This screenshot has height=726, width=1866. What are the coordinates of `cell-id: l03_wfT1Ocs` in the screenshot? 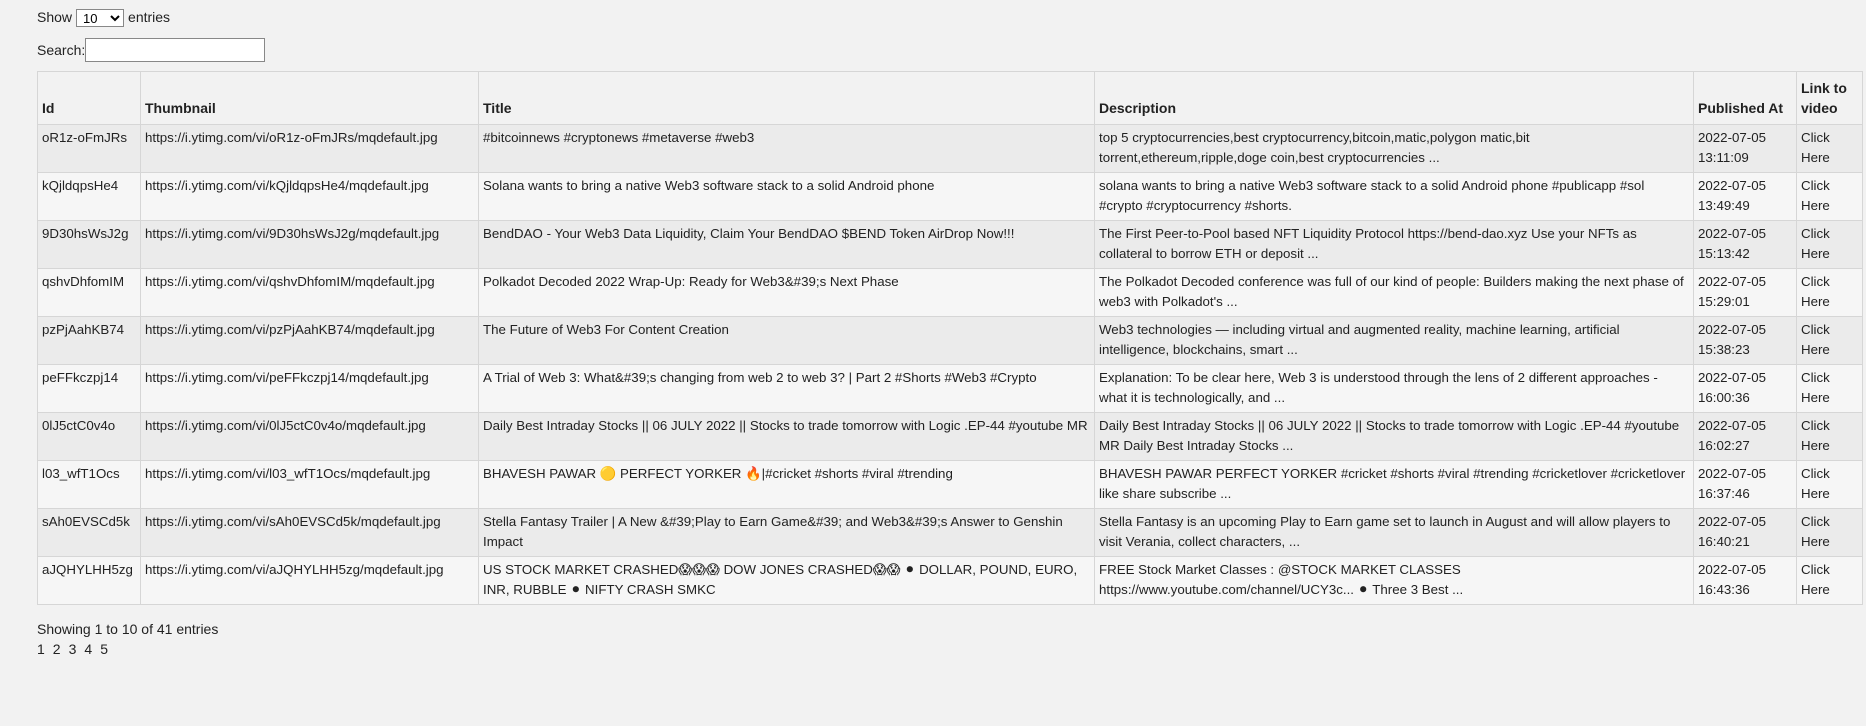 It's located at (89, 484).